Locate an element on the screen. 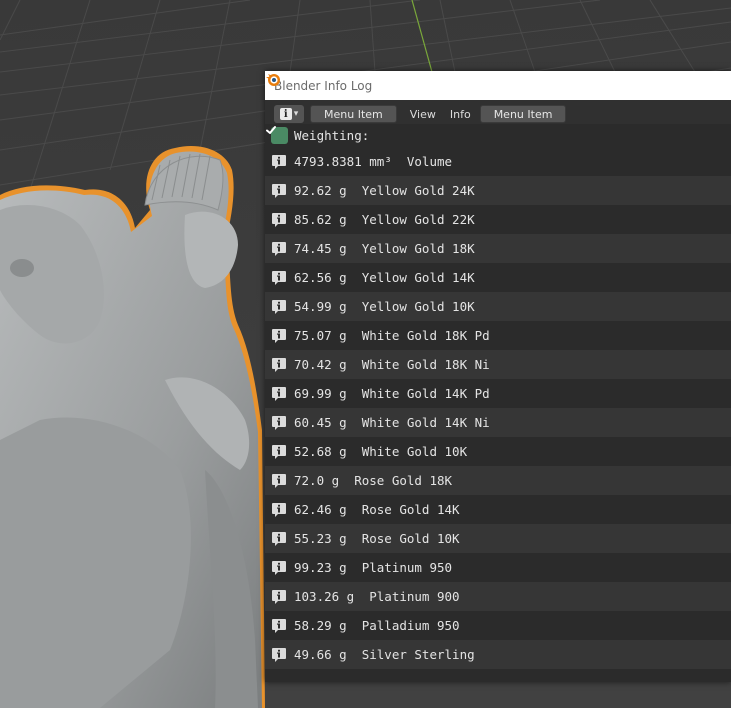  log-entry-row: 103.26 g Platinum 900 is located at coordinates (498, 596).